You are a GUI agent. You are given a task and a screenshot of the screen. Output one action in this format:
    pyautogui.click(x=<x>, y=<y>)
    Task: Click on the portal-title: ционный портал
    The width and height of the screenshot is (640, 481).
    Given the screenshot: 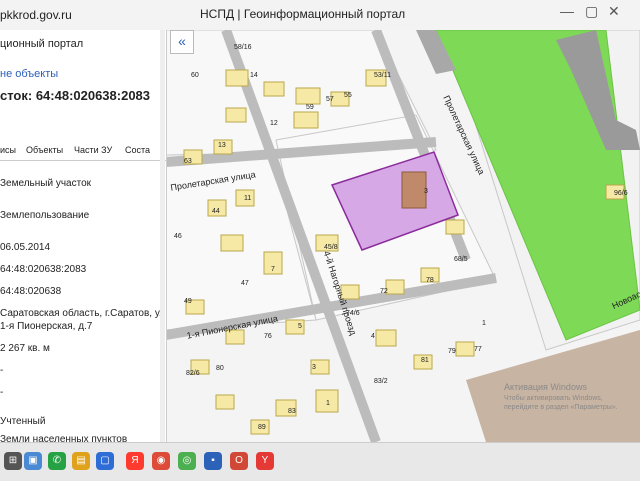 What is the action you would take?
    pyautogui.click(x=42, y=44)
    